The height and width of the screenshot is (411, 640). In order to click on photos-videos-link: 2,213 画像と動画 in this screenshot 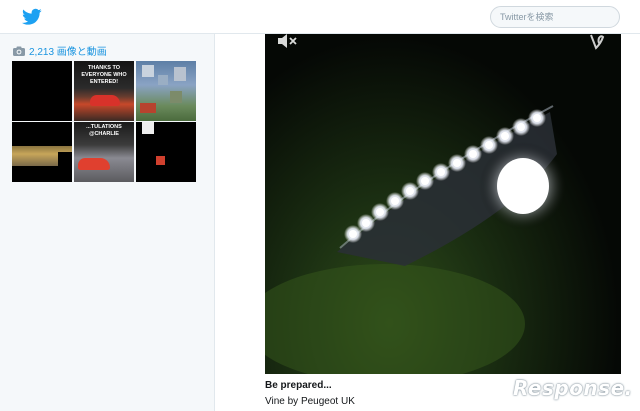, I will do `click(60, 50)`.